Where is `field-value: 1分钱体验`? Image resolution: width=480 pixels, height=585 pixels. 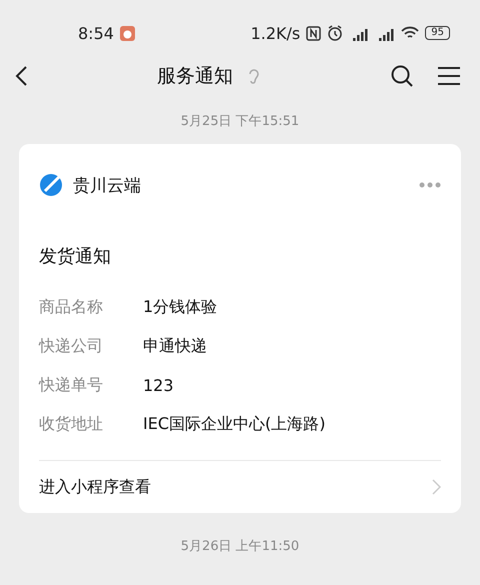 field-value: 1分钱体验 is located at coordinates (180, 307).